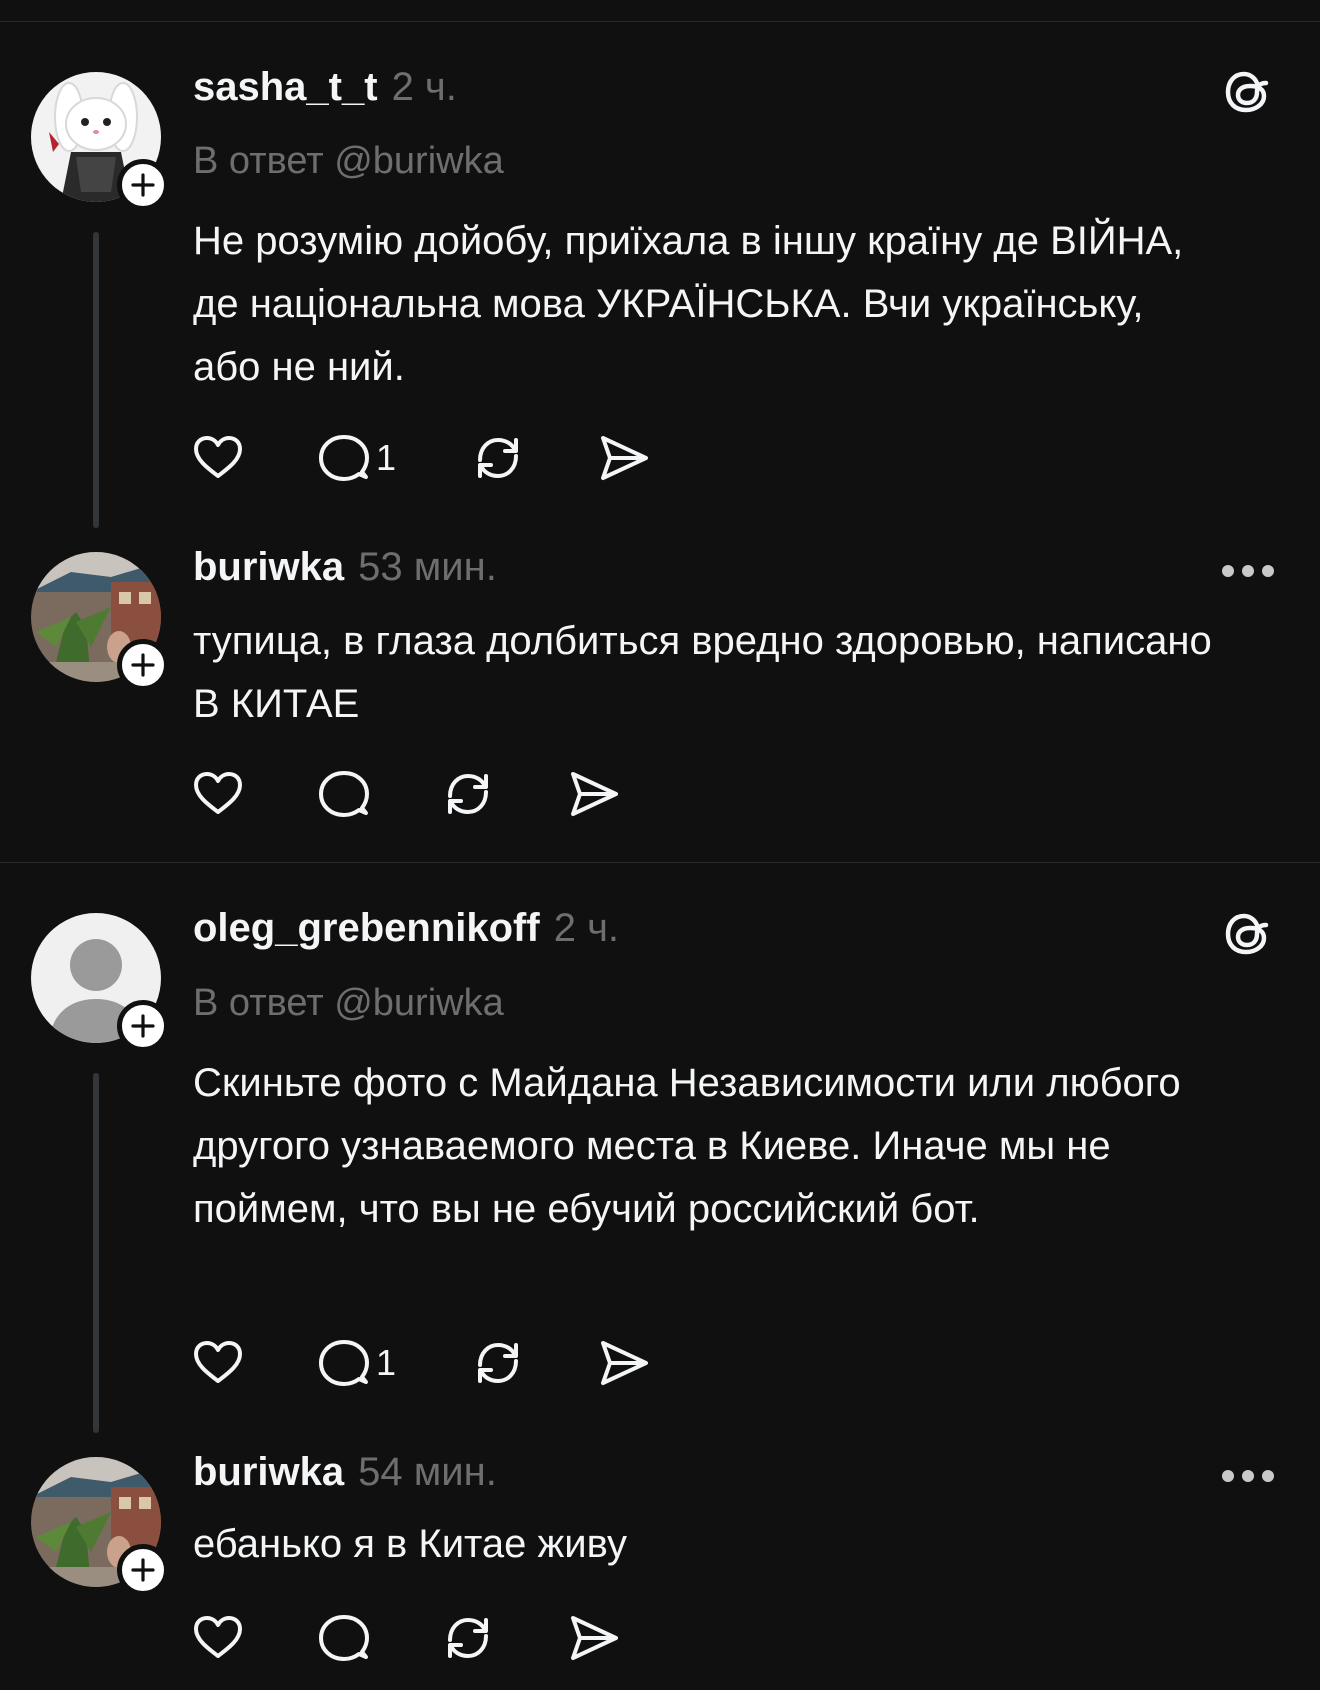 The width and height of the screenshot is (1320, 1690). I want to click on top-divider, so click(660, 21).